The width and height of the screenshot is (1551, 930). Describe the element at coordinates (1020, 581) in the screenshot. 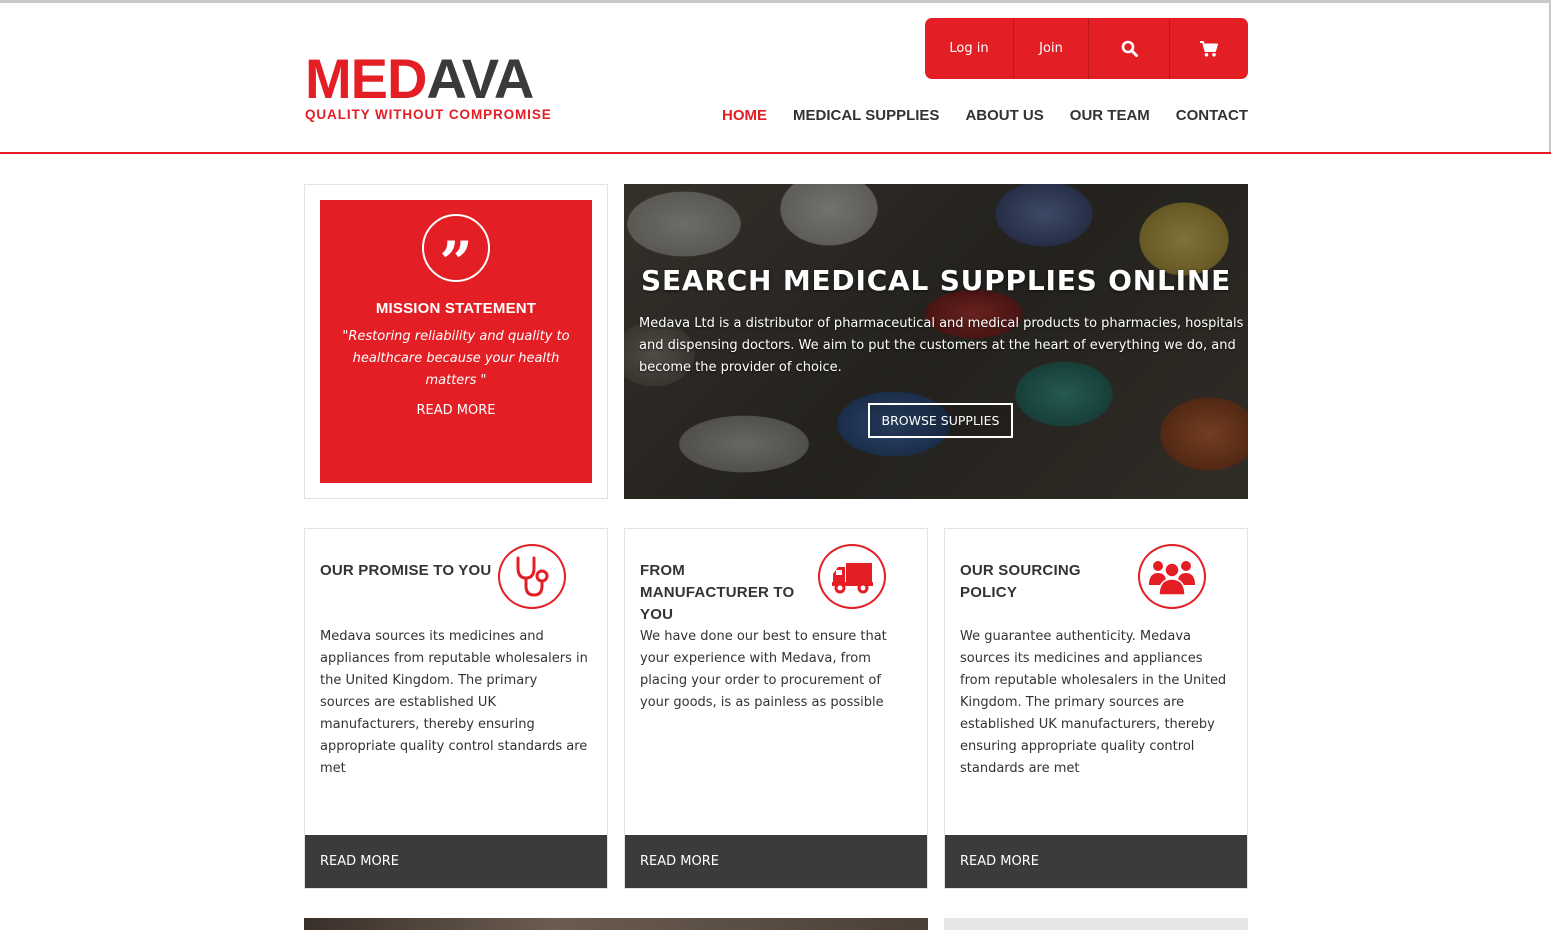

I see `card-title: OUR SOURCING POLICY` at that location.